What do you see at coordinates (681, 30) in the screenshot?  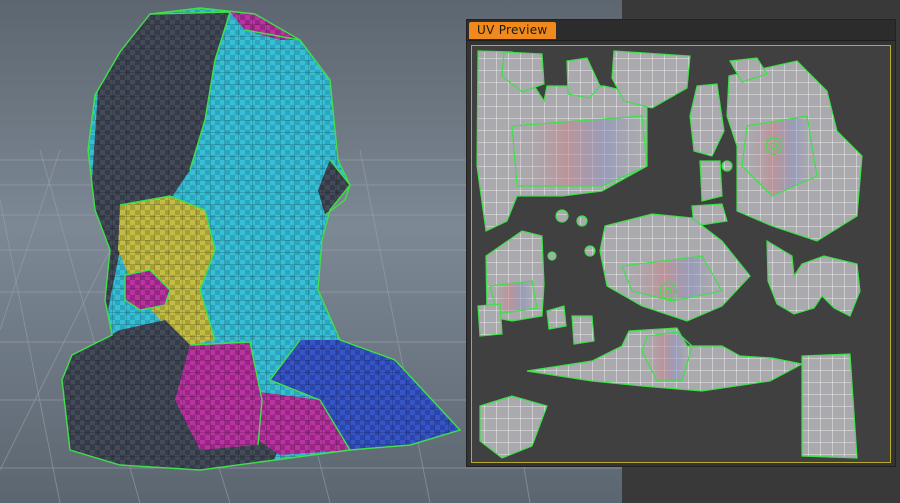 I see `uv-tab-strip: UV Preview` at bounding box center [681, 30].